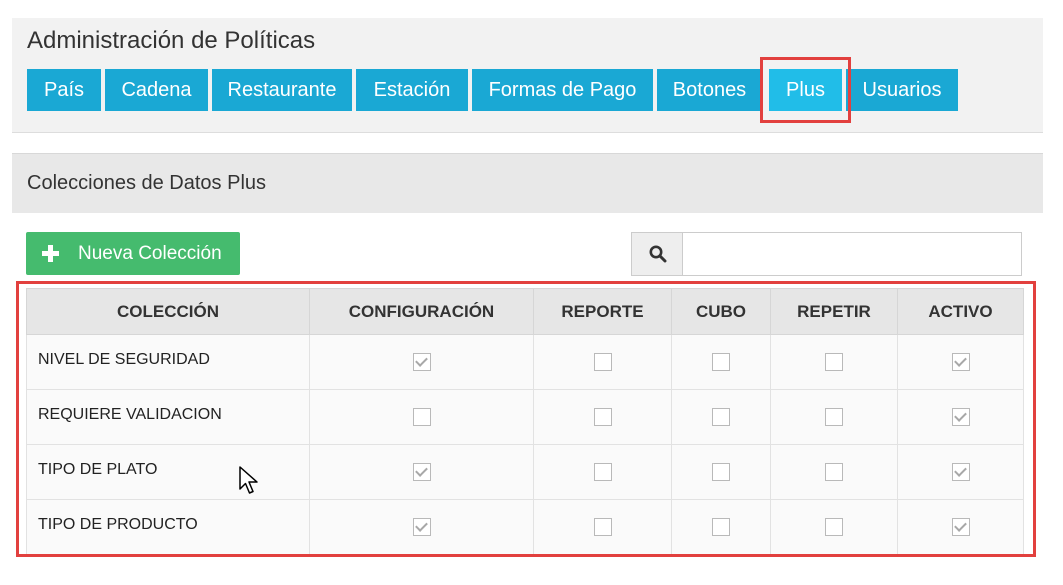 The height and width of the screenshot is (585, 1063). What do you see at coordinates (168, 362) in the screenshot?
I see `collection-name: NIVEL DE SEGURIDAD` at bounding box center [168, 362].